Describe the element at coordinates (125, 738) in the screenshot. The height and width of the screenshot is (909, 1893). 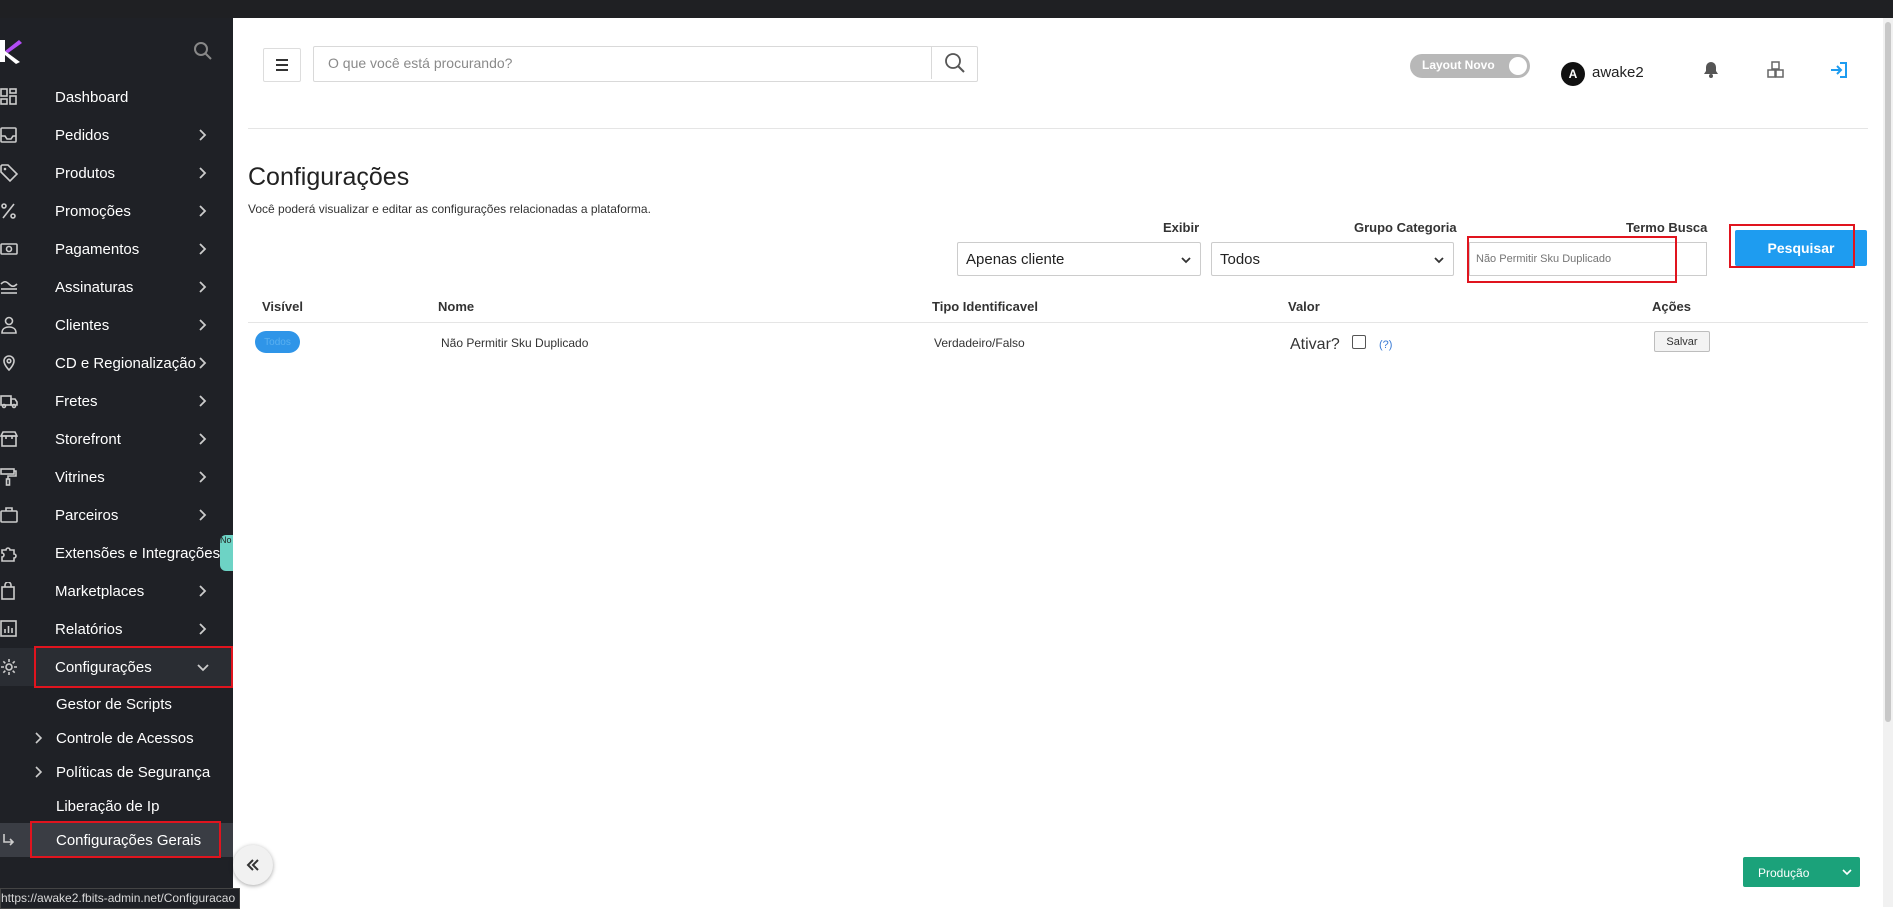
I see `sidebar-subitem-label: Controle de Acessos` at that location.